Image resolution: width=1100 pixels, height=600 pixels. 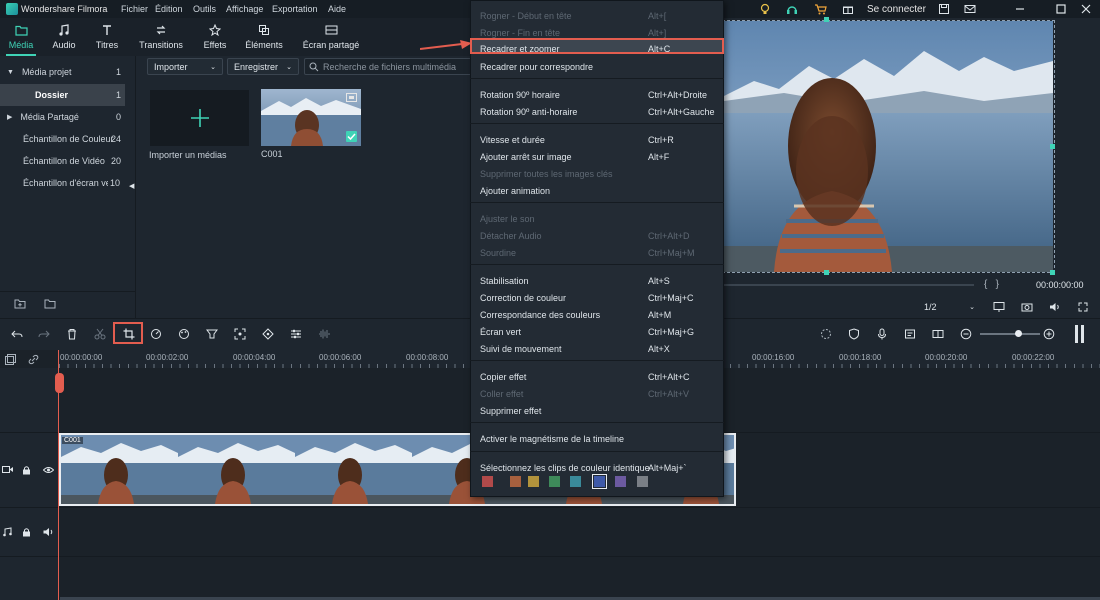 I want to click on tab-elements: Éléments, so click(x=264, y=37).